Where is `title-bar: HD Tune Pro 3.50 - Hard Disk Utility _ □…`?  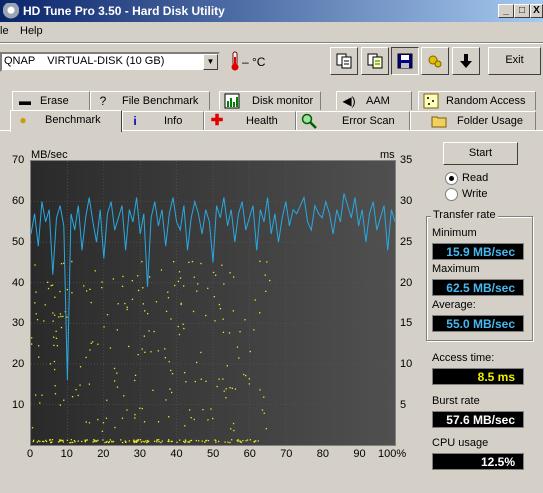
title-bar: HD Tune Pro 3.50 - Hard Disk Utility _ □… is located at coordinates (271, 11).